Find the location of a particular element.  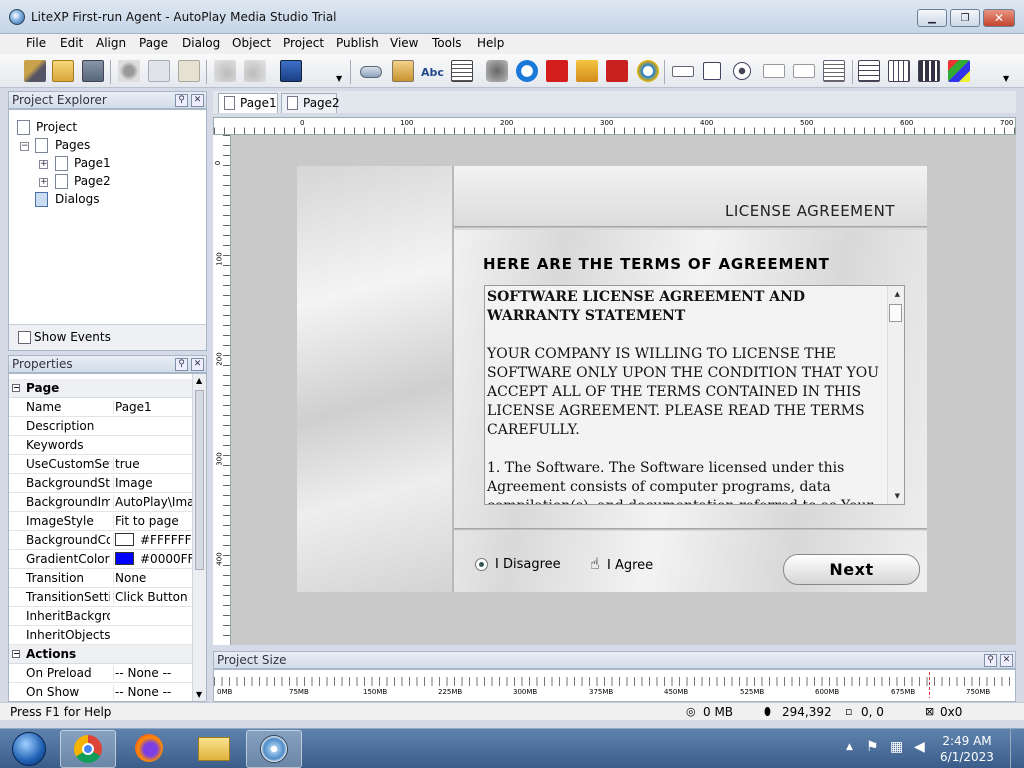

show-hidden-icons: ▲ is located at coordinates (849, 747).